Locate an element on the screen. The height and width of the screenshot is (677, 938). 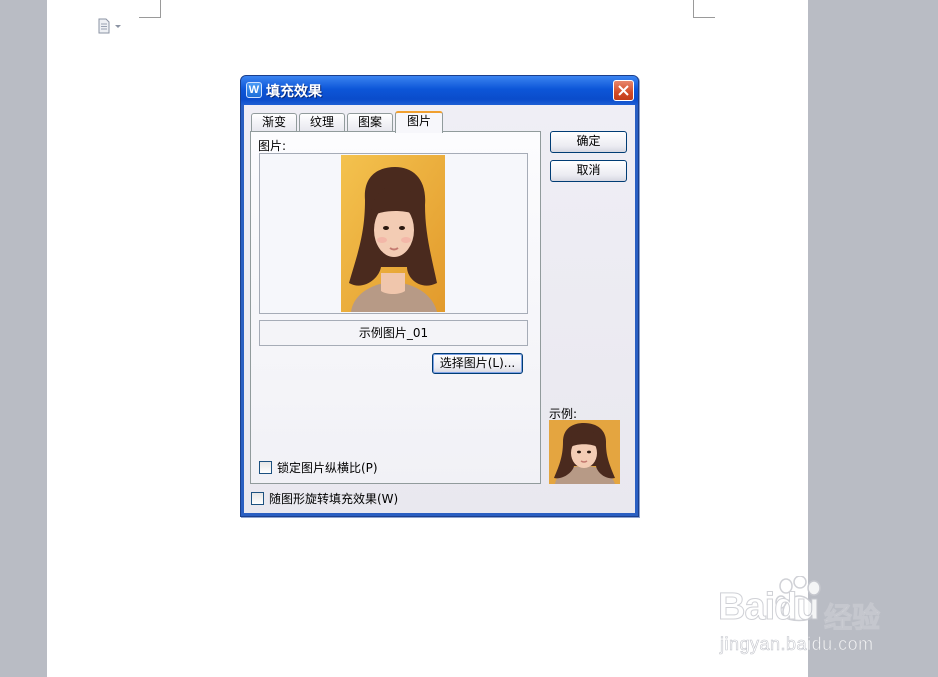
lock-aspect-ratio-label: 锁定图片纵横比(P) is located at coordinates (327, 468).